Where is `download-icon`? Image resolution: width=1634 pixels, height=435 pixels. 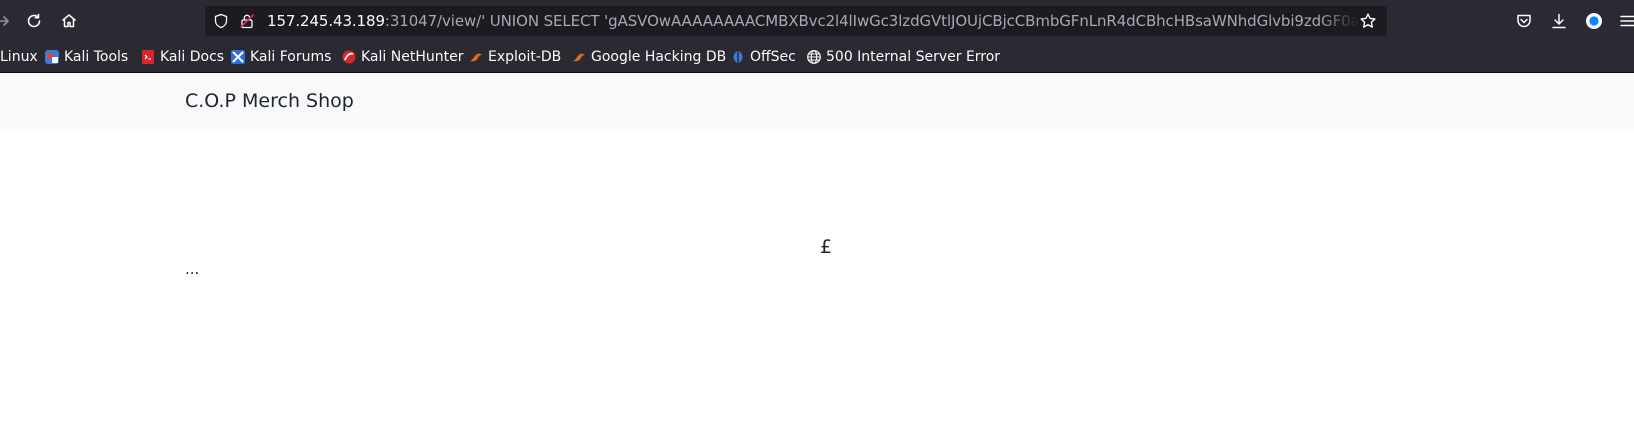
download-icon is located at coordinates (1559, 21).